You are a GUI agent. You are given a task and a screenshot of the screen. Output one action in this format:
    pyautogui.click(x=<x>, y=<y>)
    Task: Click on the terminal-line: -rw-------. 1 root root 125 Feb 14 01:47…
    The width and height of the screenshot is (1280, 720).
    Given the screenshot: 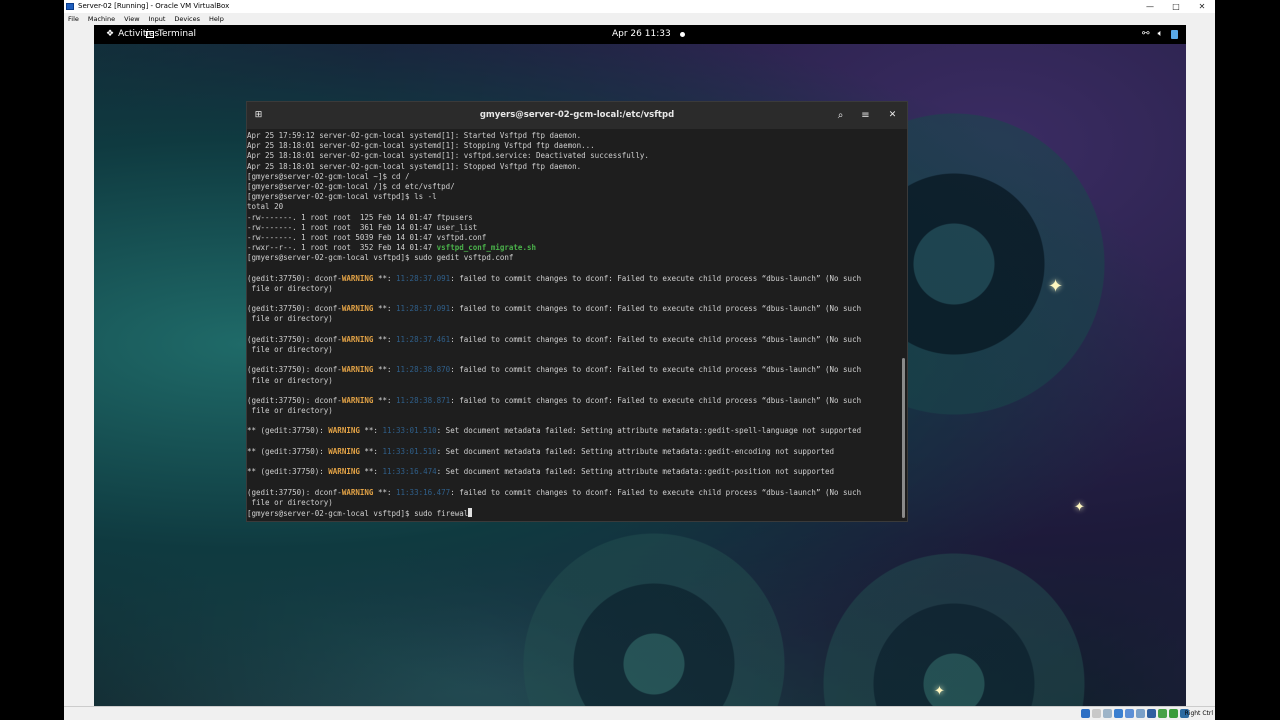 What is the action you would take?
    pyautogui.click(x=573, y=218)
    